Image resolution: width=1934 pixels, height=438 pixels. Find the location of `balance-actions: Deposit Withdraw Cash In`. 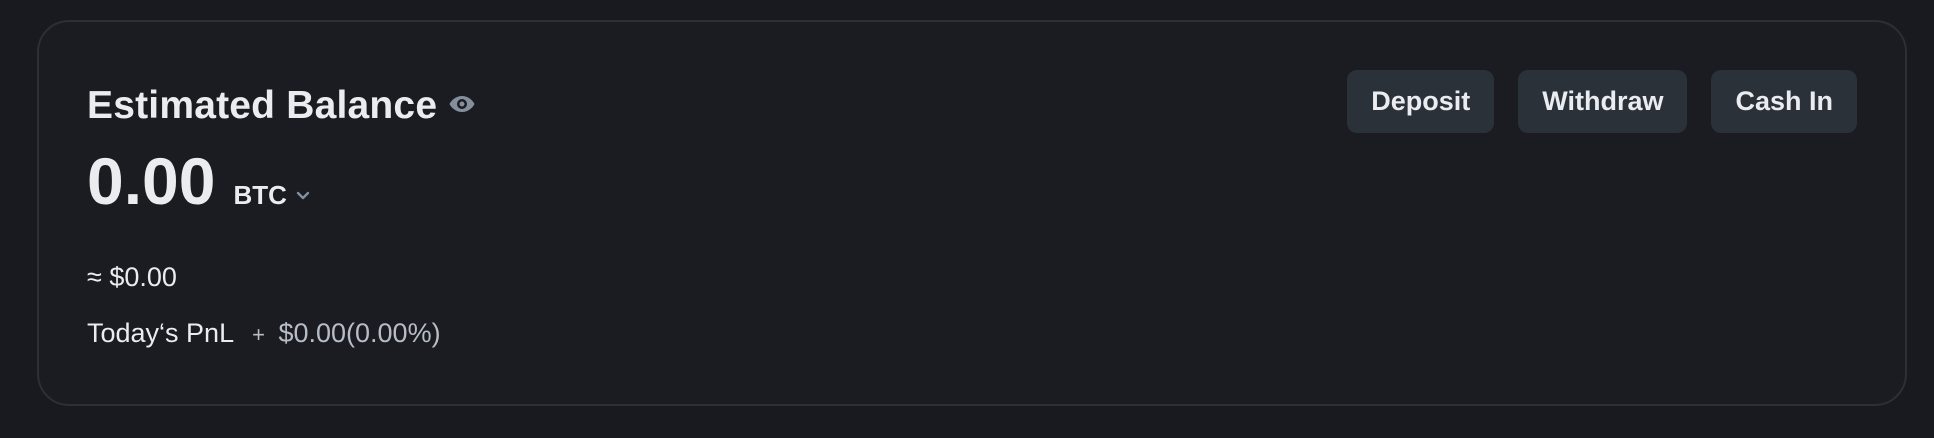

balance-actions: Deposit Withdraw Cash In is located at coordinates (1602, 101).